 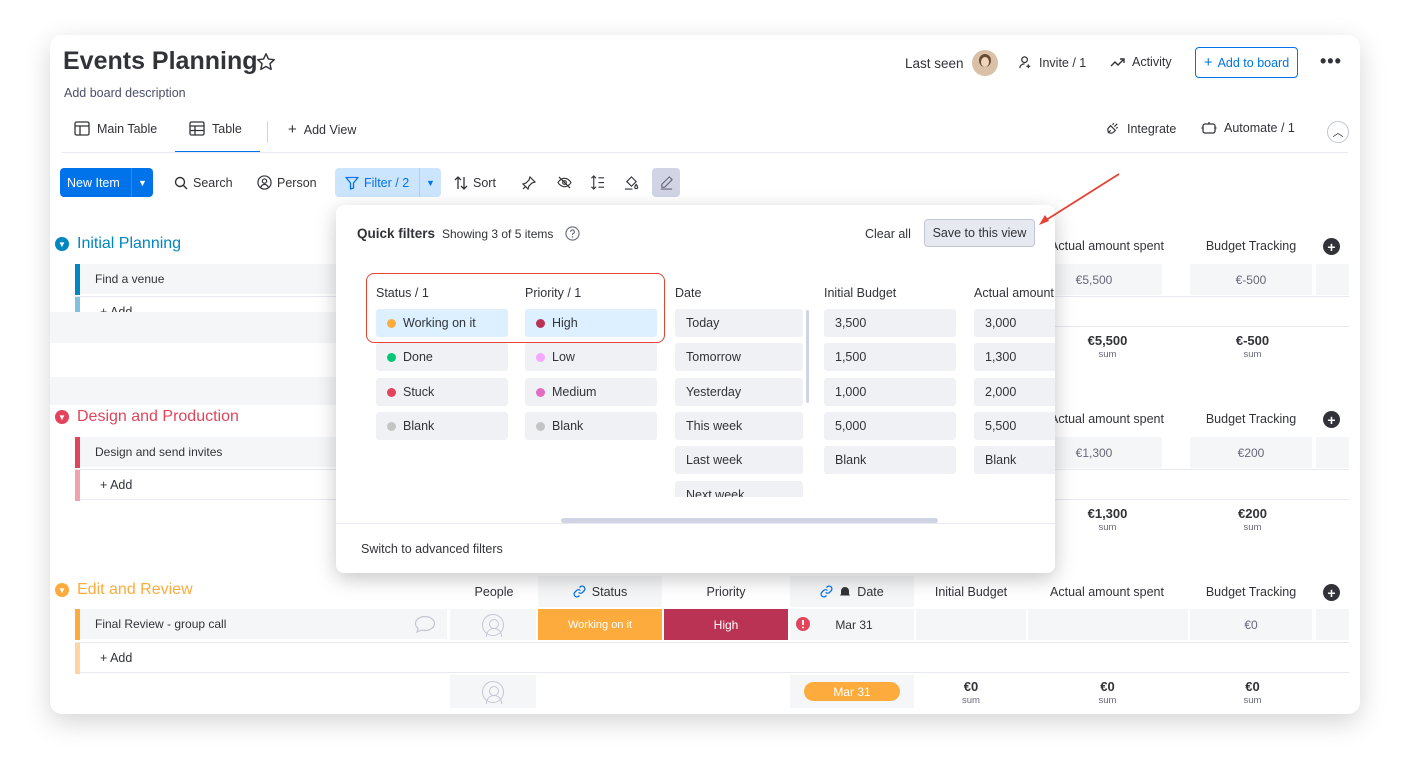 I want to click on initial-cell, so click(x=971, y=624).